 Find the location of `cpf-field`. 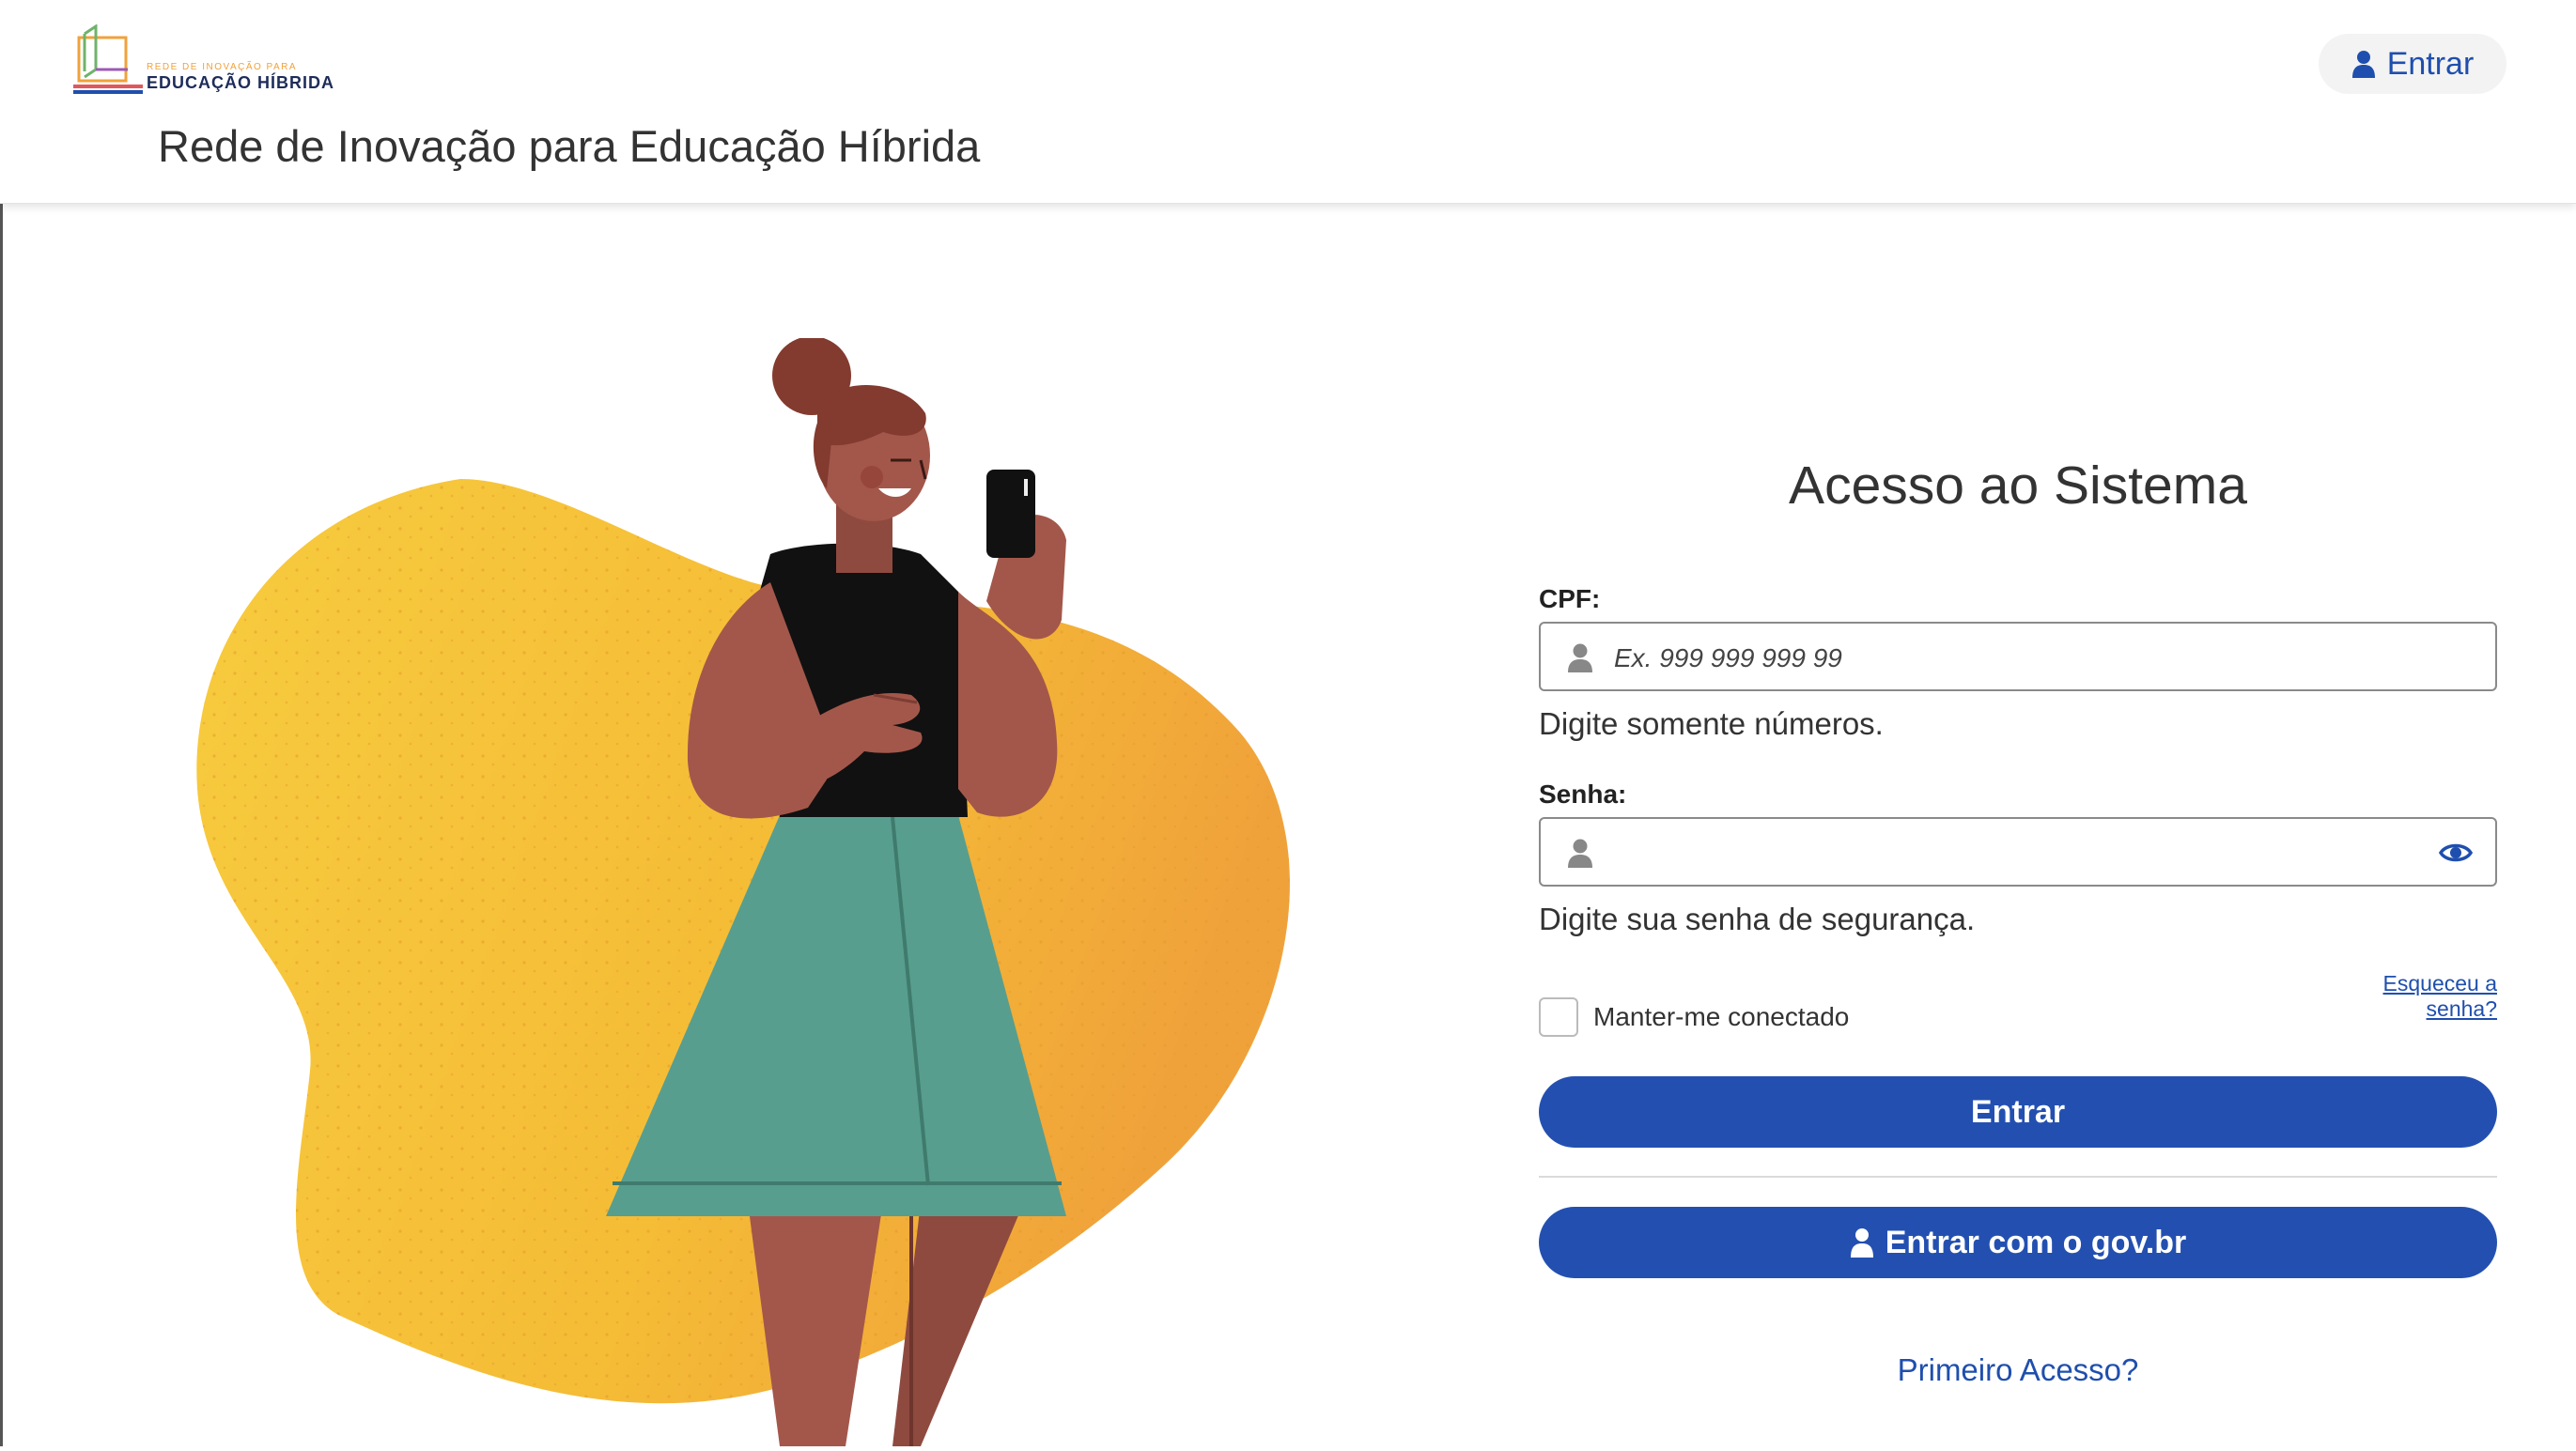

cpf-field is located at coordinates (2018, 656).